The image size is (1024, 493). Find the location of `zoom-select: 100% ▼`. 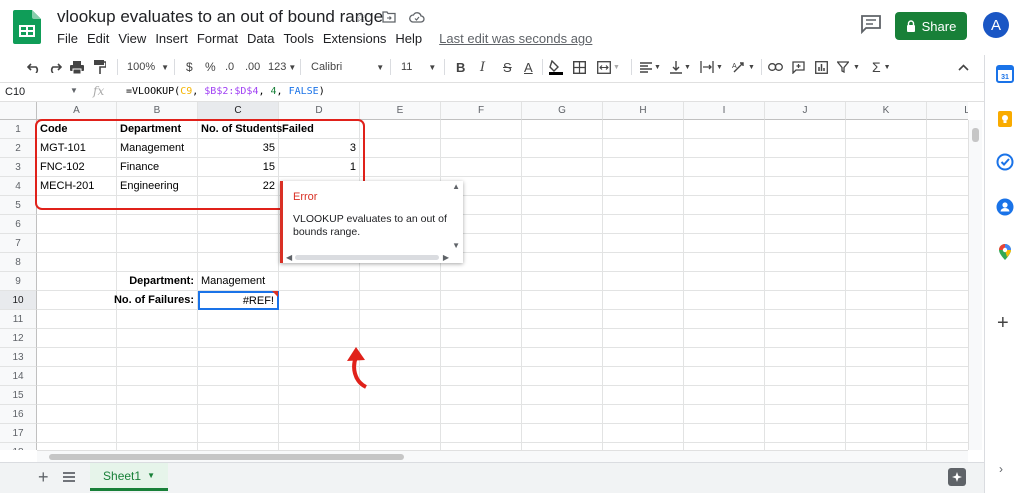

zoom-select: 100% ▼ is located at coordinates (148, 67).